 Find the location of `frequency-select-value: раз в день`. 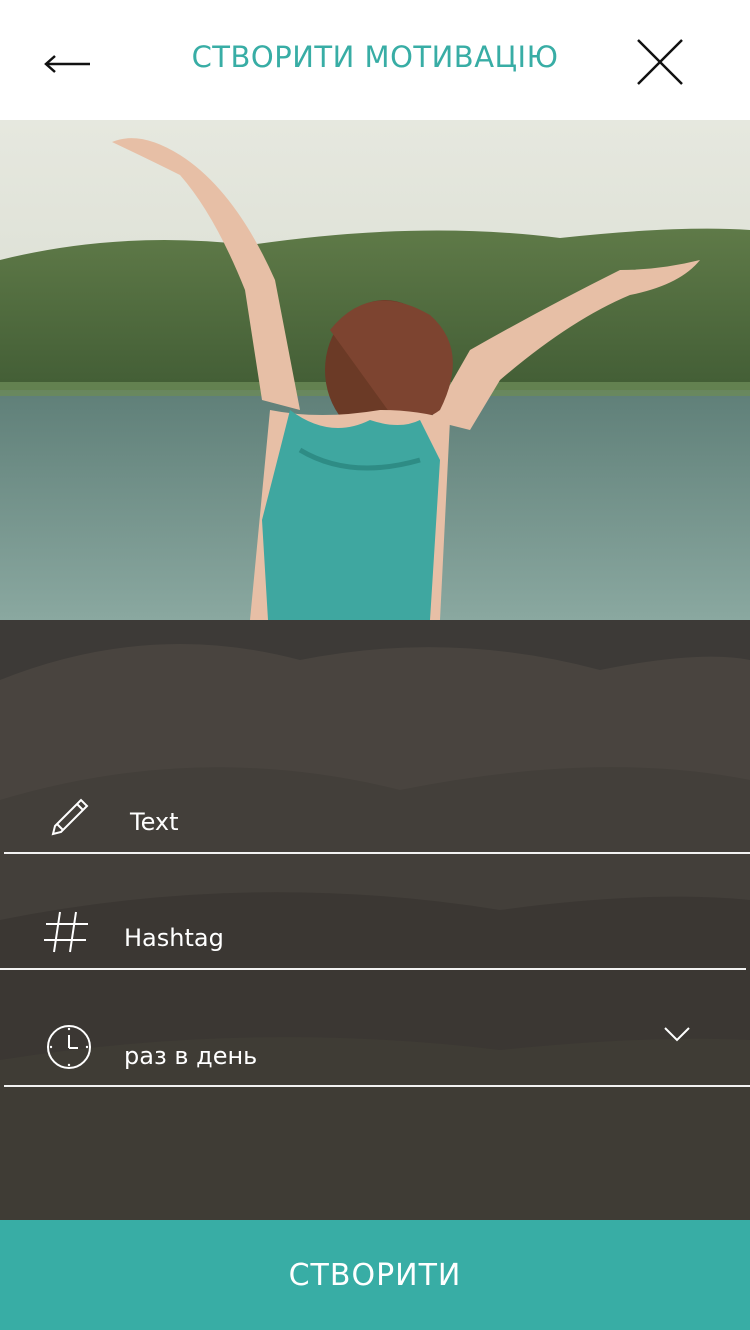

frequency-select-value: раз в день is located at coordinates (191, 1056).